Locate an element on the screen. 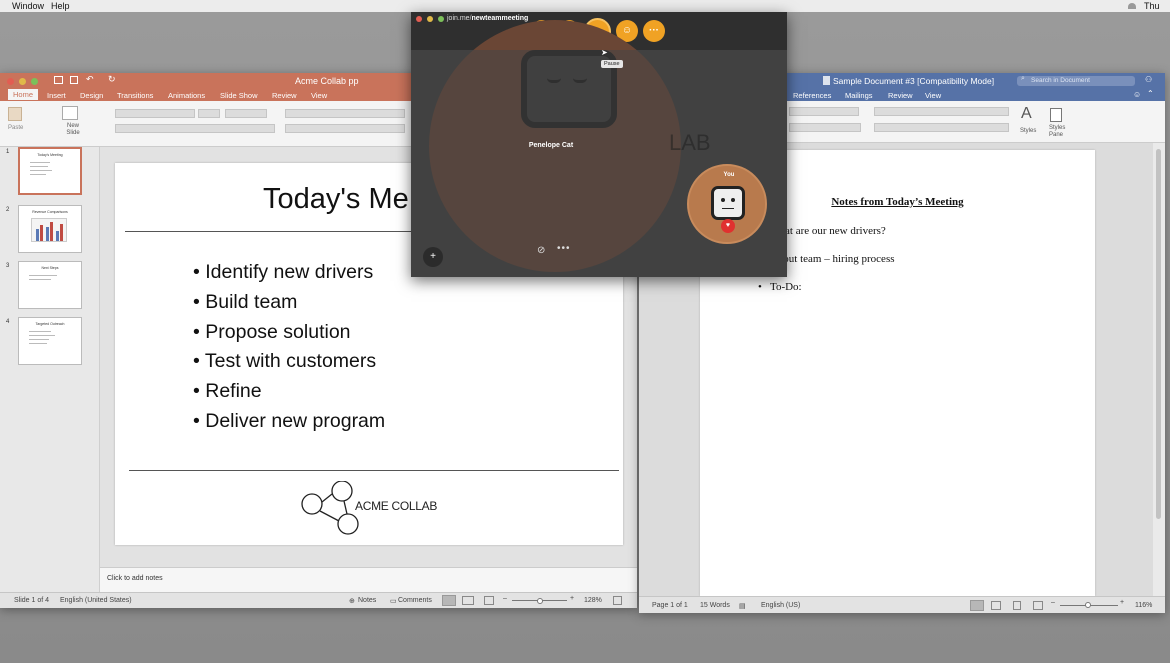 This screenshot has height=663, width=1170. thumb-title: Targeted Outreach is located at coordinates (50, 324).